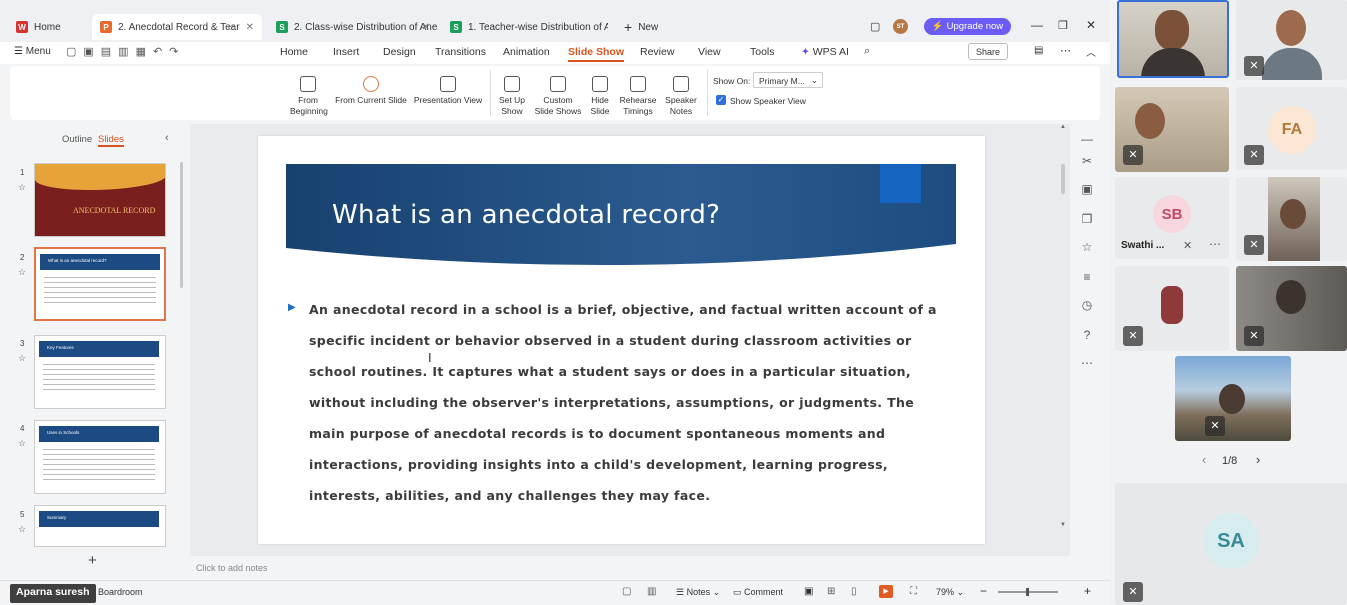 This screenshot has height=605, width=1347. What do you see at coordinates (1173, 39) in the screenshot?
I see `video-tile-active-speaker` at bounding box center [1173, 39].